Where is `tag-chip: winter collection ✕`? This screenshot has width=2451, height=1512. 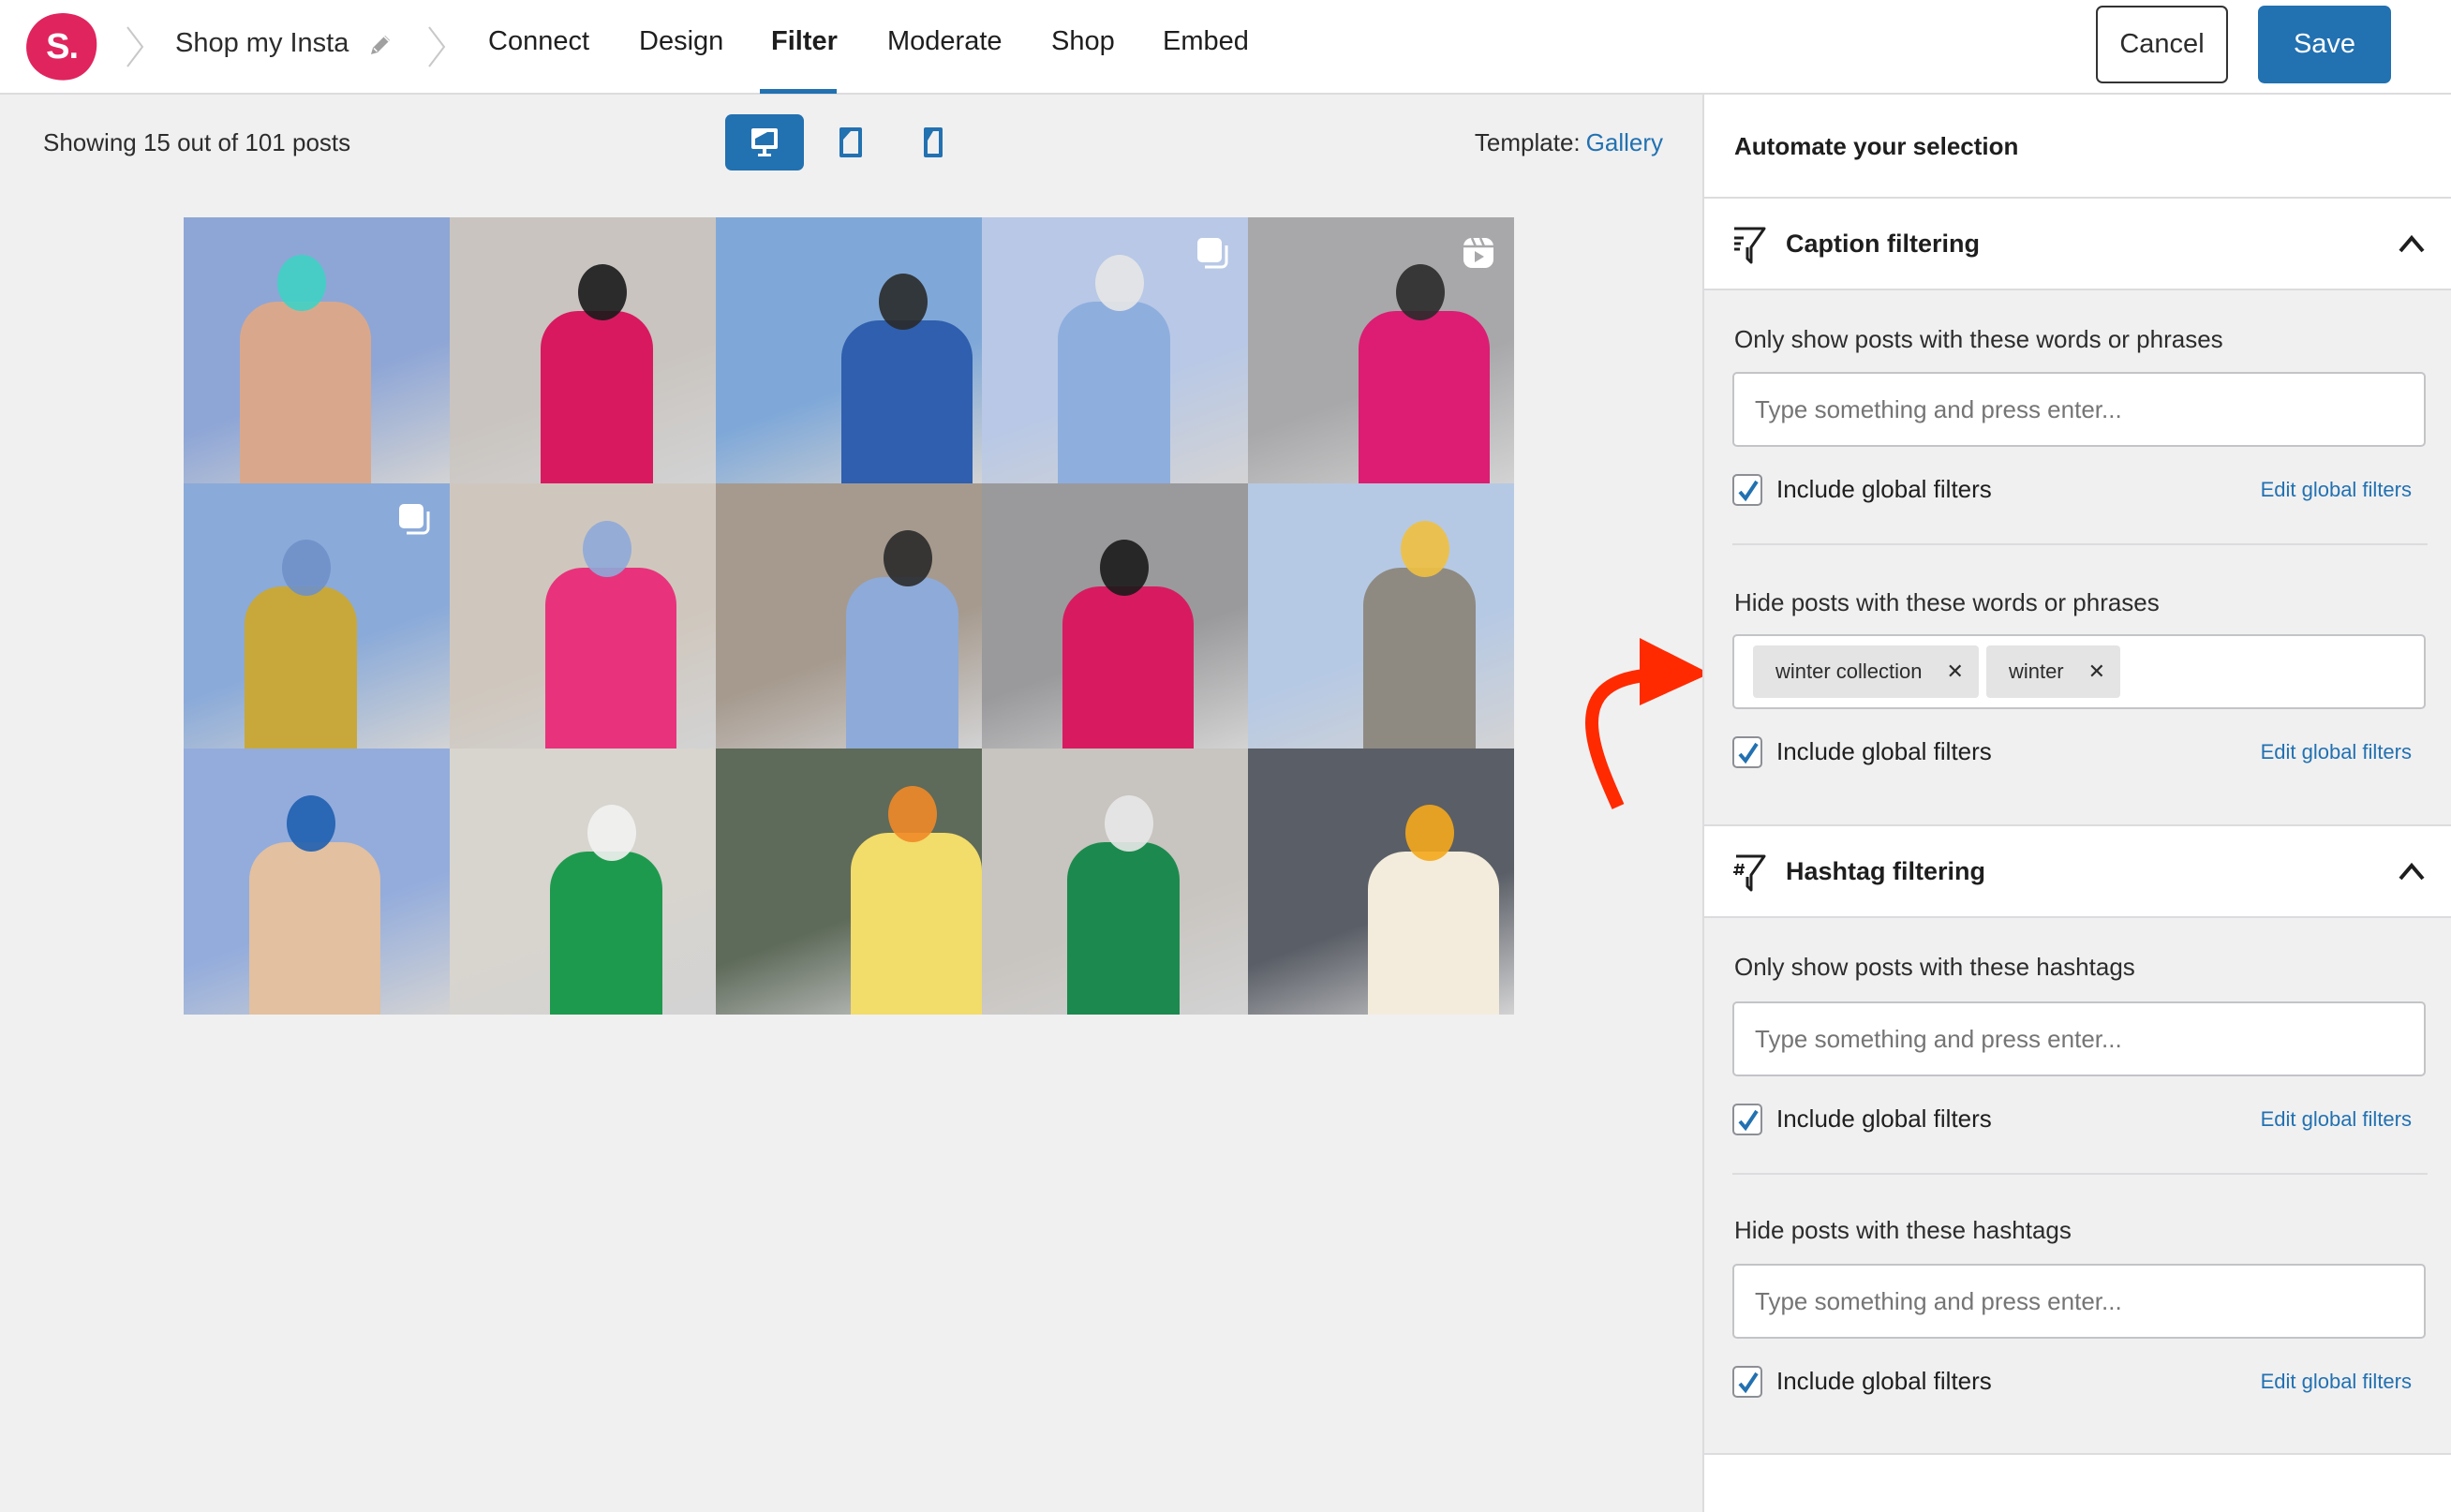
tag-chip: winter collection ✕ is located at coordinates (1866, 671).